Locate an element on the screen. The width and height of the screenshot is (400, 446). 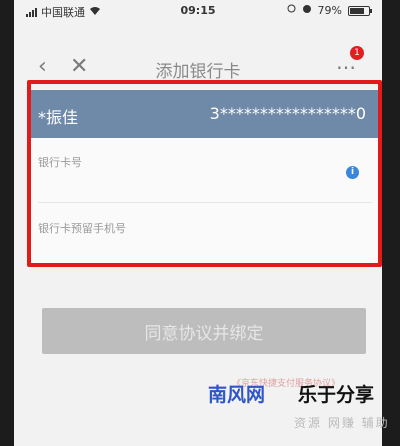
battery-icon is located at coordinates (360, 10).